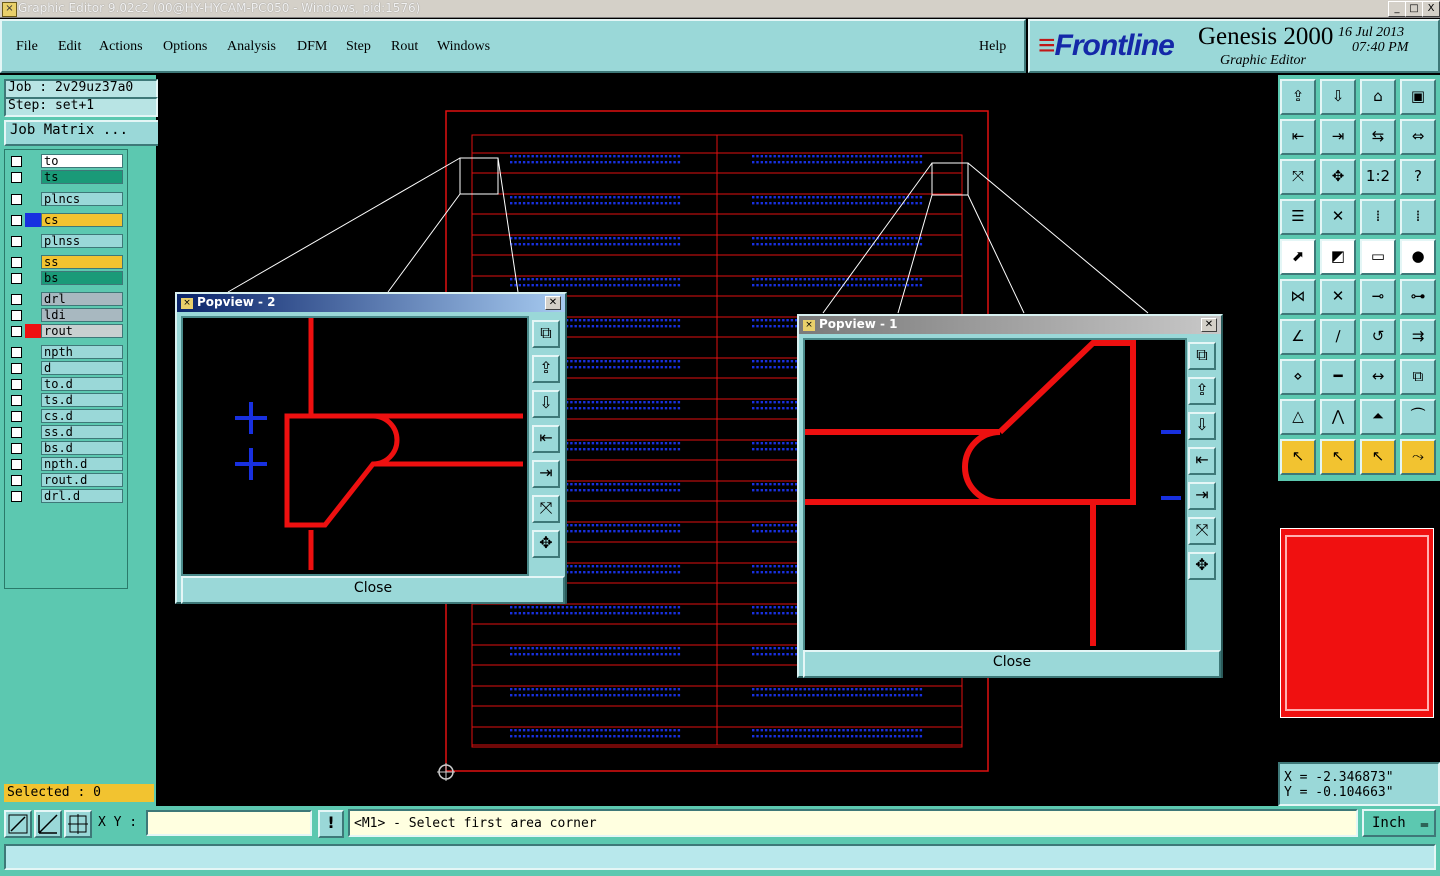 Image resolution: width=1440 pixels, height=876 pixels. I want to click on unit-selector: Inch ═, so click(1399, 823).